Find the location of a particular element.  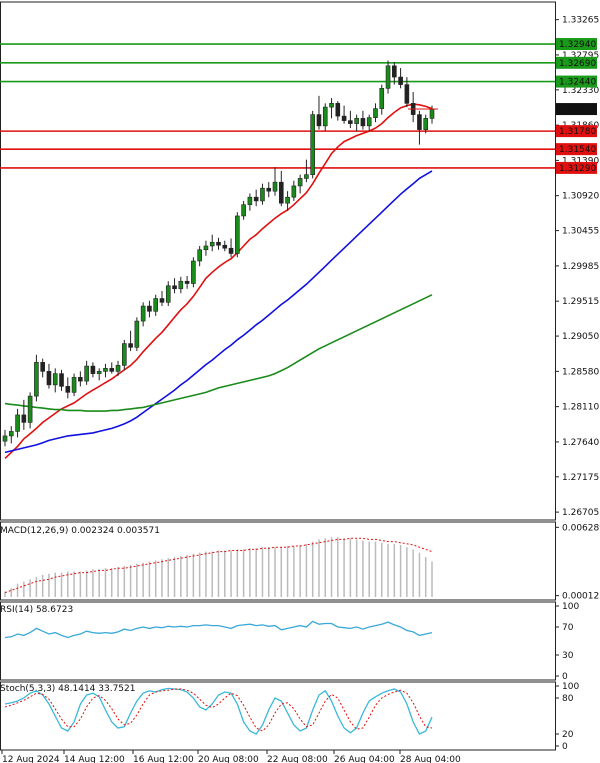

stoch-k-line is located at coordinates (218, 711).